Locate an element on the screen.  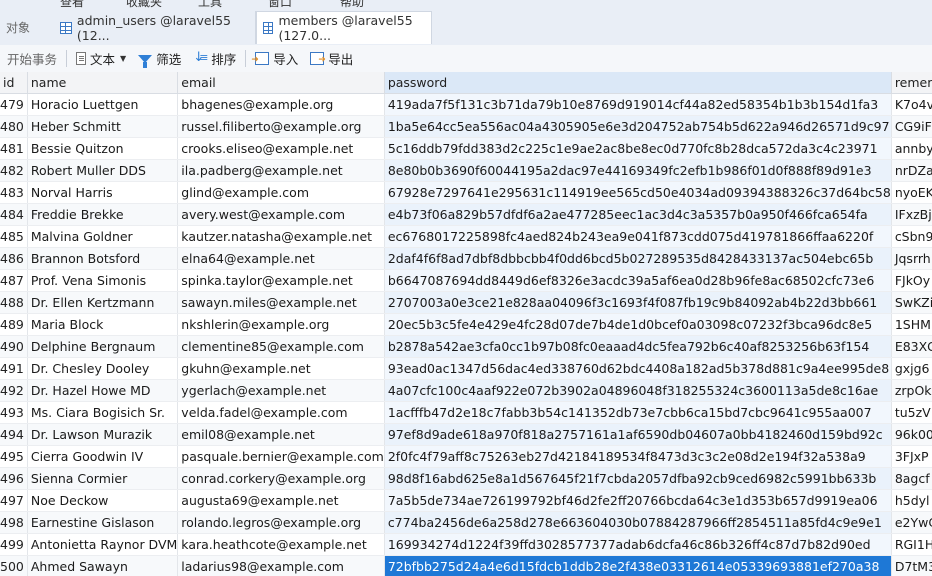
cell-name: Bessie Quitzon is located at coordinates (103, 148).